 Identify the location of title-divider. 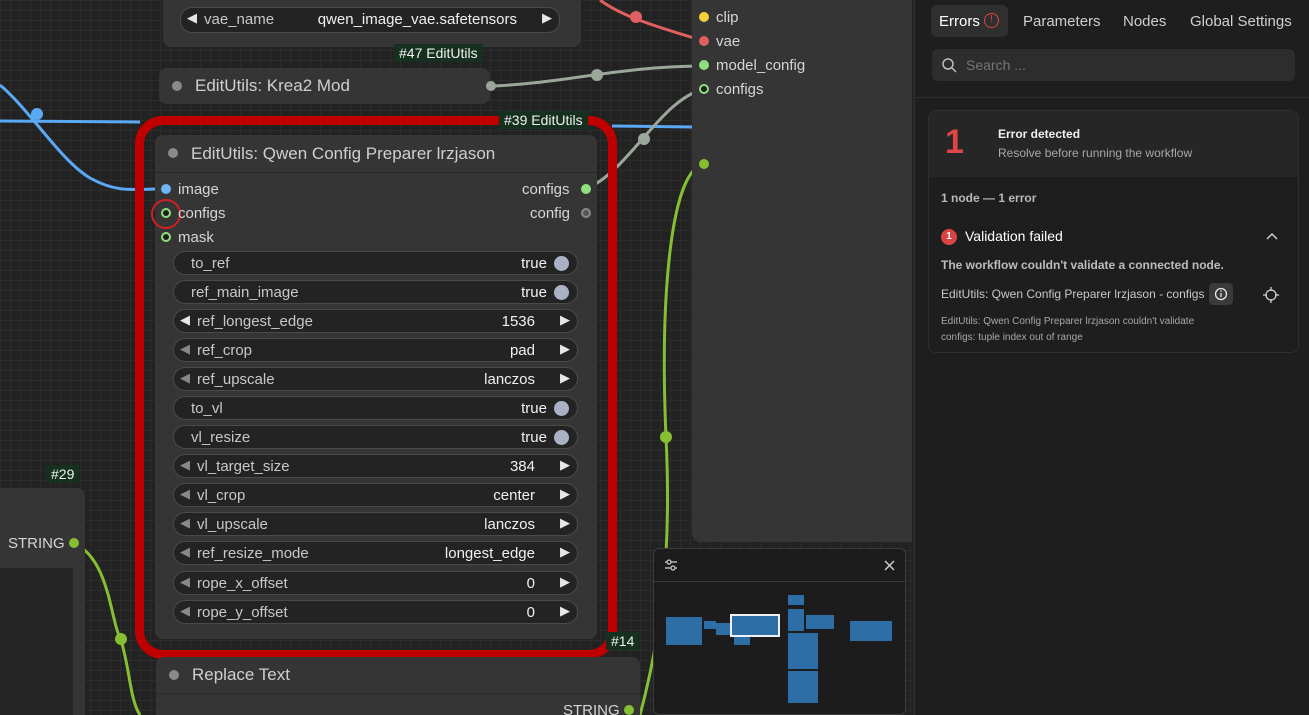
(376, 172).